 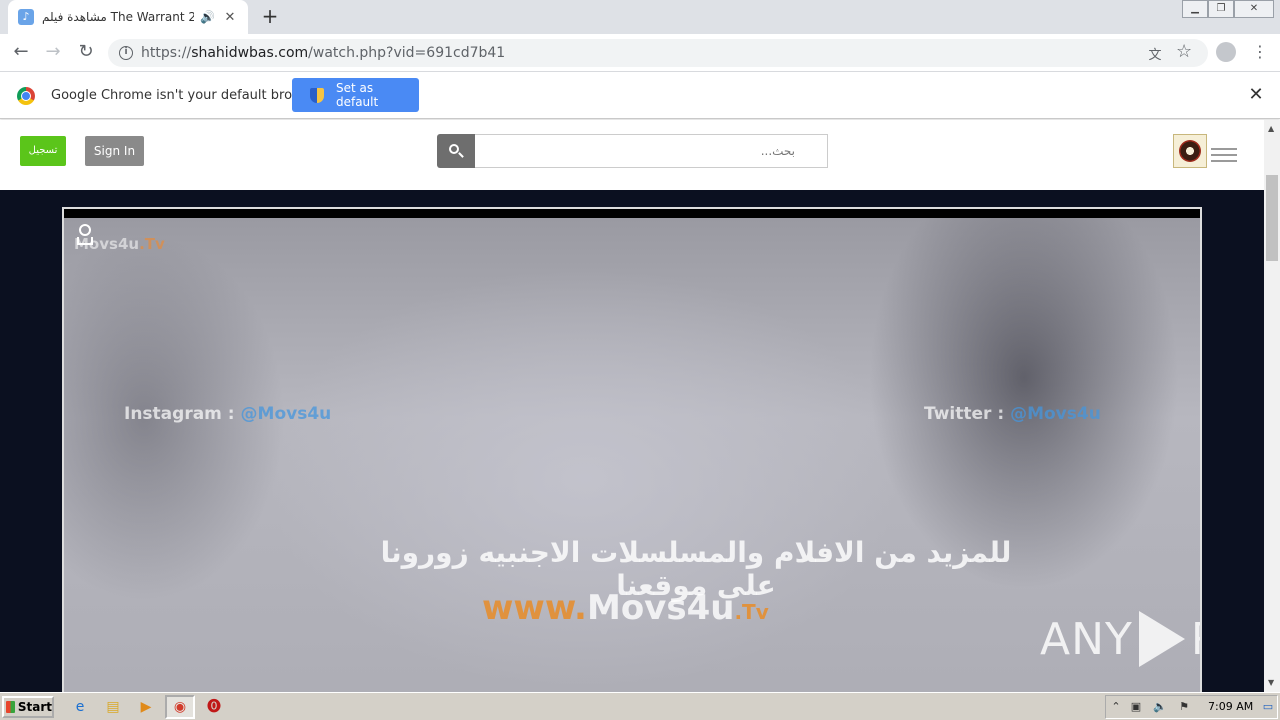 I want to click on volume-icon: 🔈, so click(x=1160, y=707).